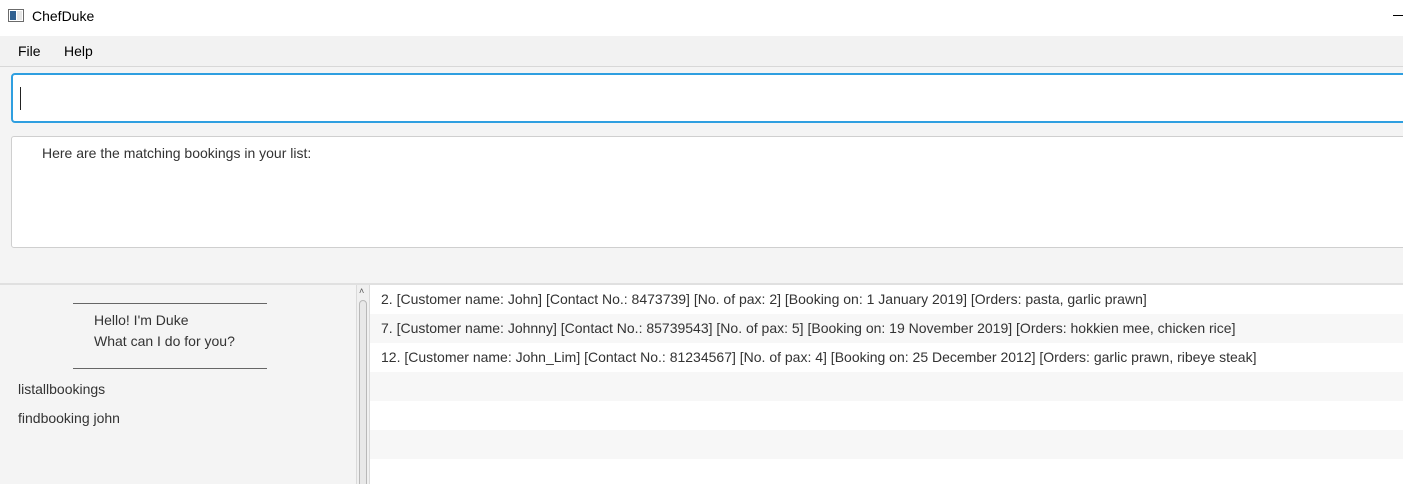  Describe the element at coordinates (13, 15) in the screenshot. I see `app-icon-pane` at that location.